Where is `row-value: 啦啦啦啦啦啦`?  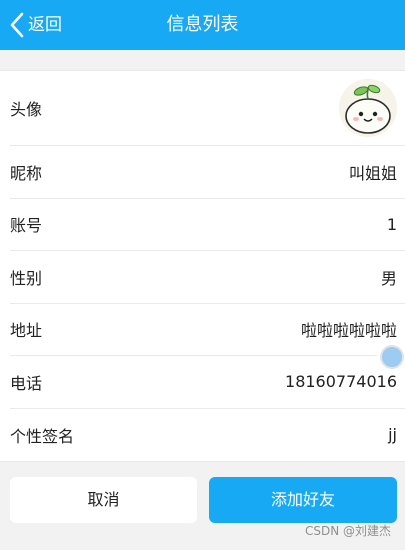 row-value: 啦啦啦啦啦啦 is located at coordinates (348, 331).